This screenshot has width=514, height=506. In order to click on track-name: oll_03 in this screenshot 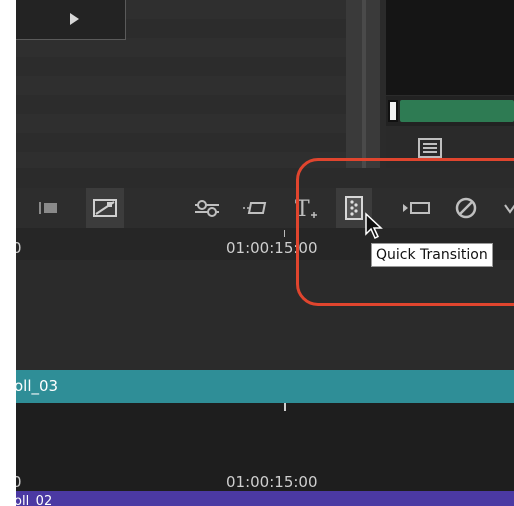, I will do `click(37, 386)`.